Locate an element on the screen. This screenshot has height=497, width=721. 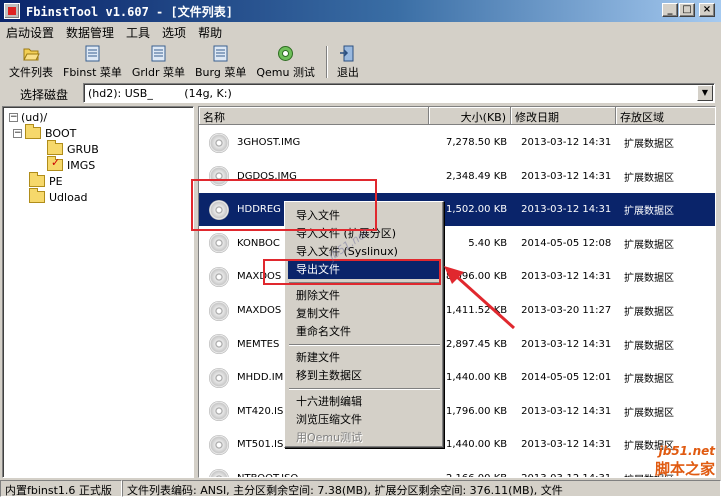
context-menu-item: 重命名文件 is located at coordinates (364, 332).